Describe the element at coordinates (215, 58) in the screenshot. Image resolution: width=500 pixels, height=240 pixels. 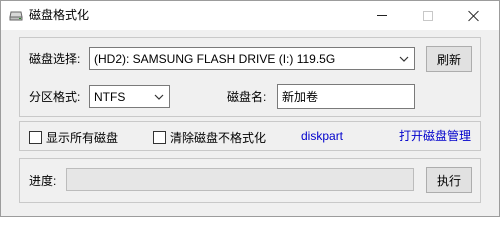
I see `disk-select-value: (HD2): SAMSUNG FLASH DRIVE (I:) 119.5G` at that location.